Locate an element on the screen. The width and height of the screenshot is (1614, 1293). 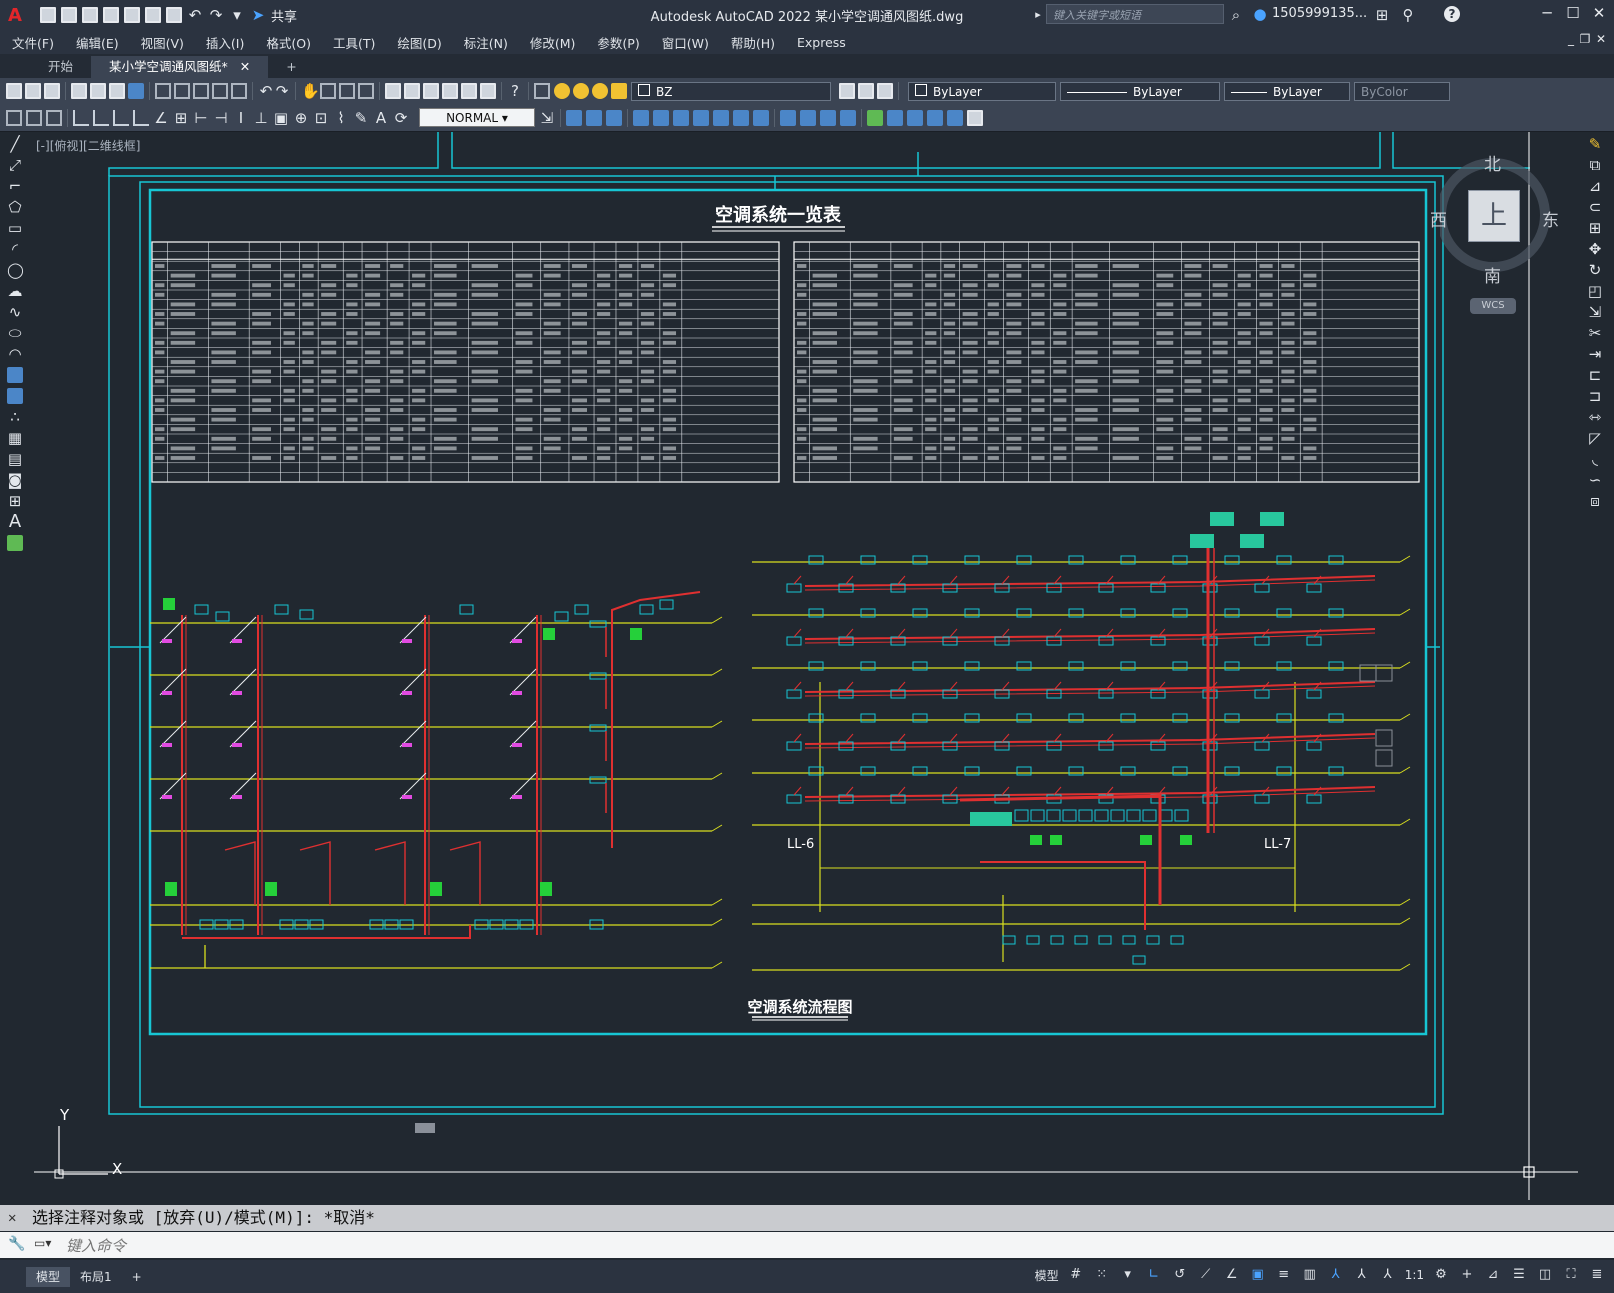
plus-icon: + is located at coordinates (1467, 1275).